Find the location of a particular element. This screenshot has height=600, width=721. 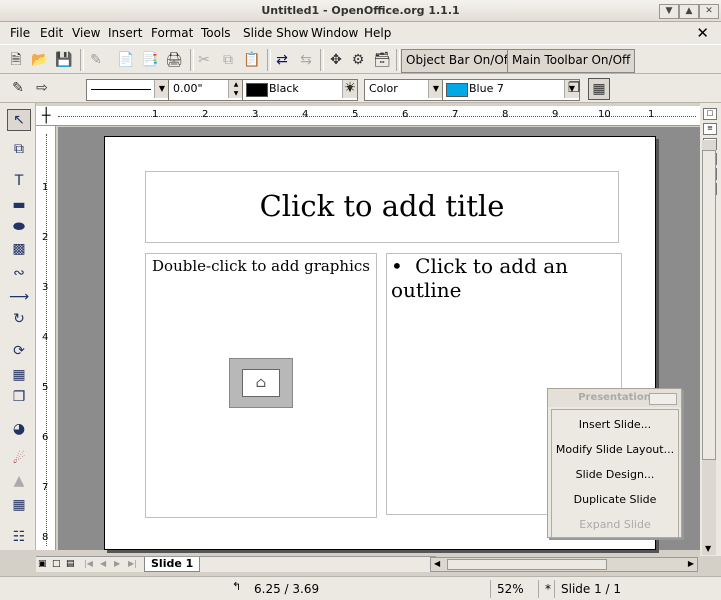

outline-placeholder-text: Click to add an outline is located at coordinates (480, 278).